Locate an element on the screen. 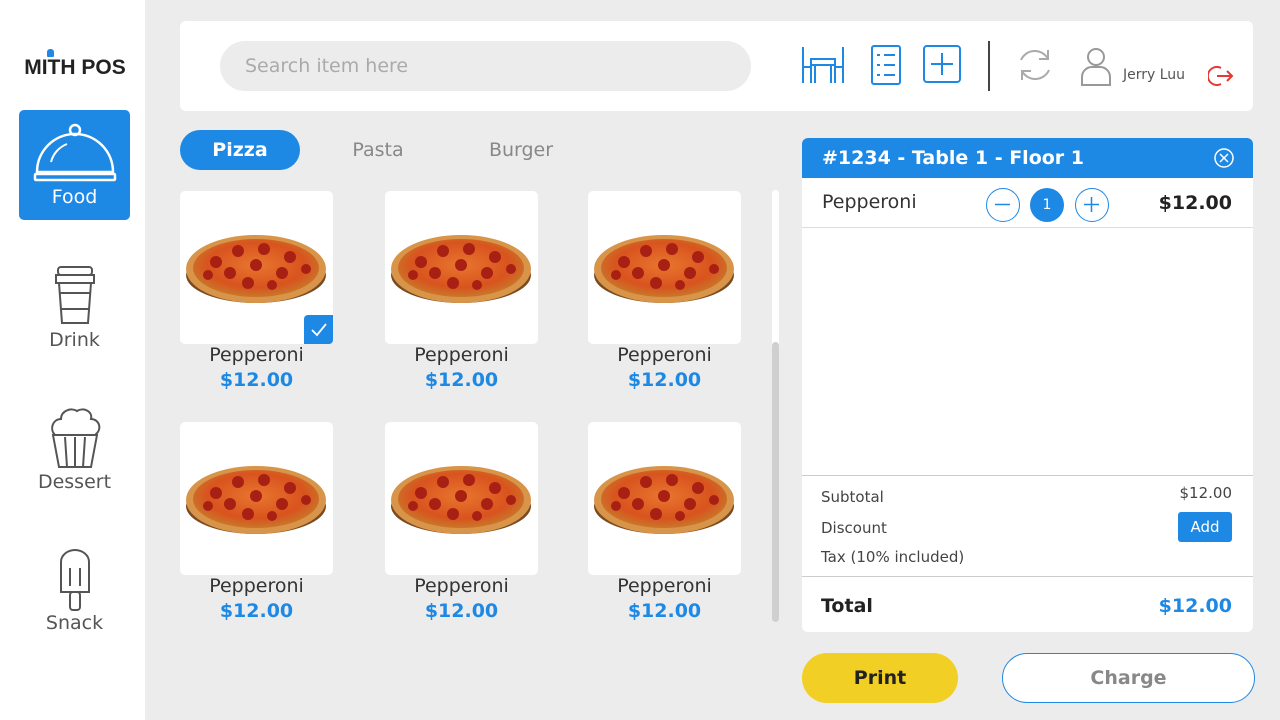  sidebar-item-drink: Drink is located at coordinates (74, 310).